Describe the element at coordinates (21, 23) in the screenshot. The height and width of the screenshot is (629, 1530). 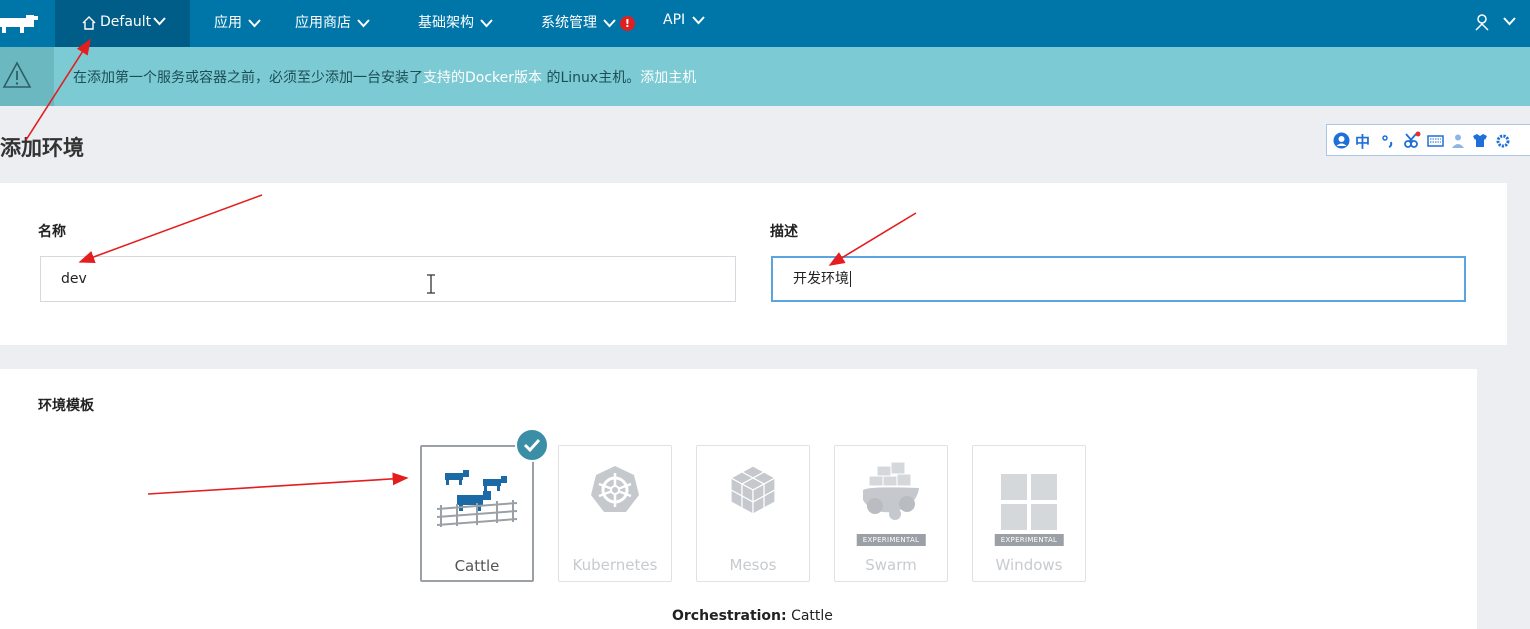
I see `rancher-logo` at that location.